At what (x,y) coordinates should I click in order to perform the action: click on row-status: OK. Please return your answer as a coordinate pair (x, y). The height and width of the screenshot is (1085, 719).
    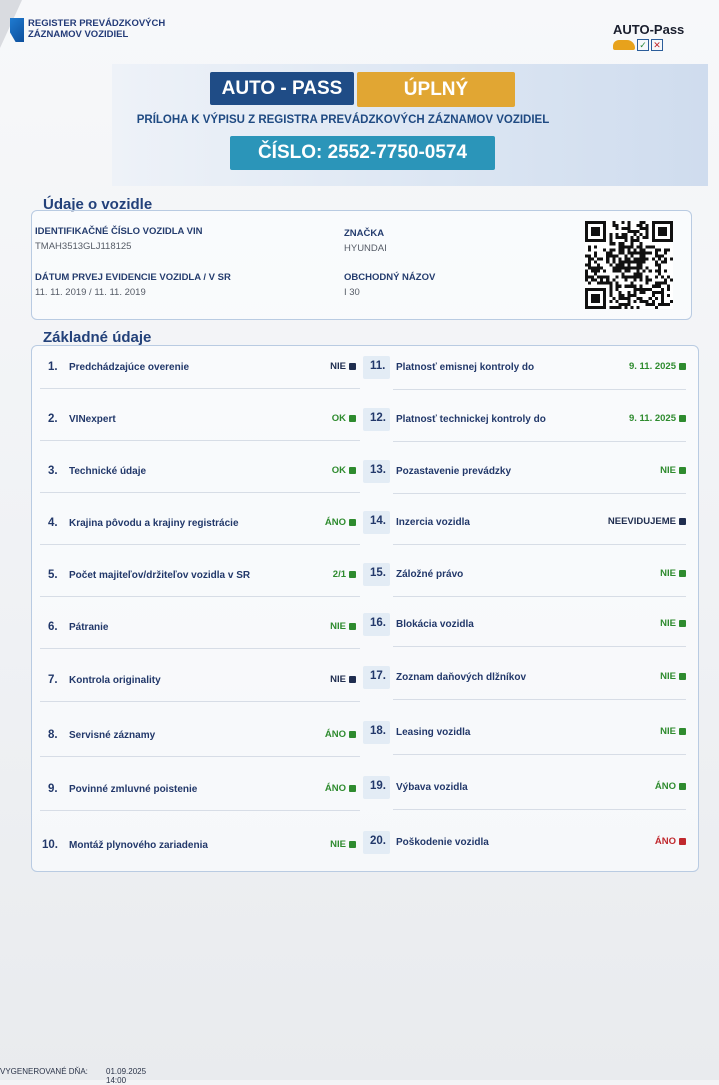
    Looking at the image, I should click on (344, 418).